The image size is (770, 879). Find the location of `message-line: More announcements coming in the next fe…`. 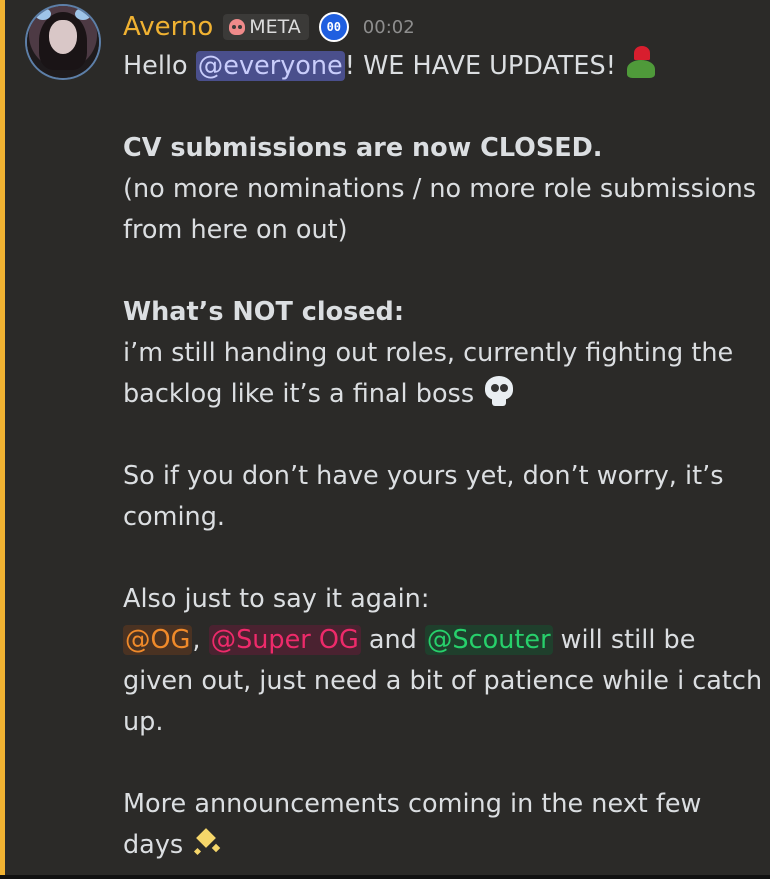

message-line: More announcements coming in the next fe… is located at coordinates (412, 804).